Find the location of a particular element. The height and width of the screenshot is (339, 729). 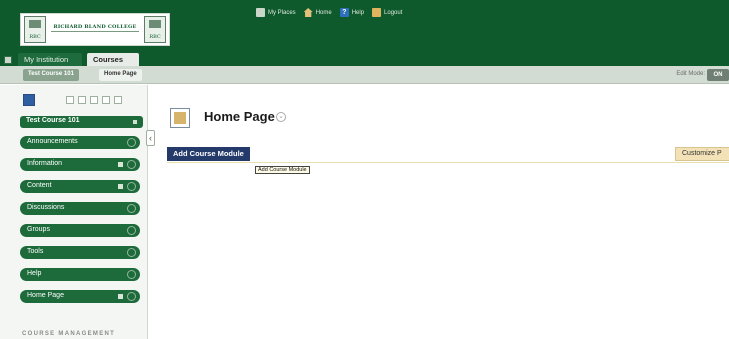

logout-label: Logout is located at coordinates (393, 12).